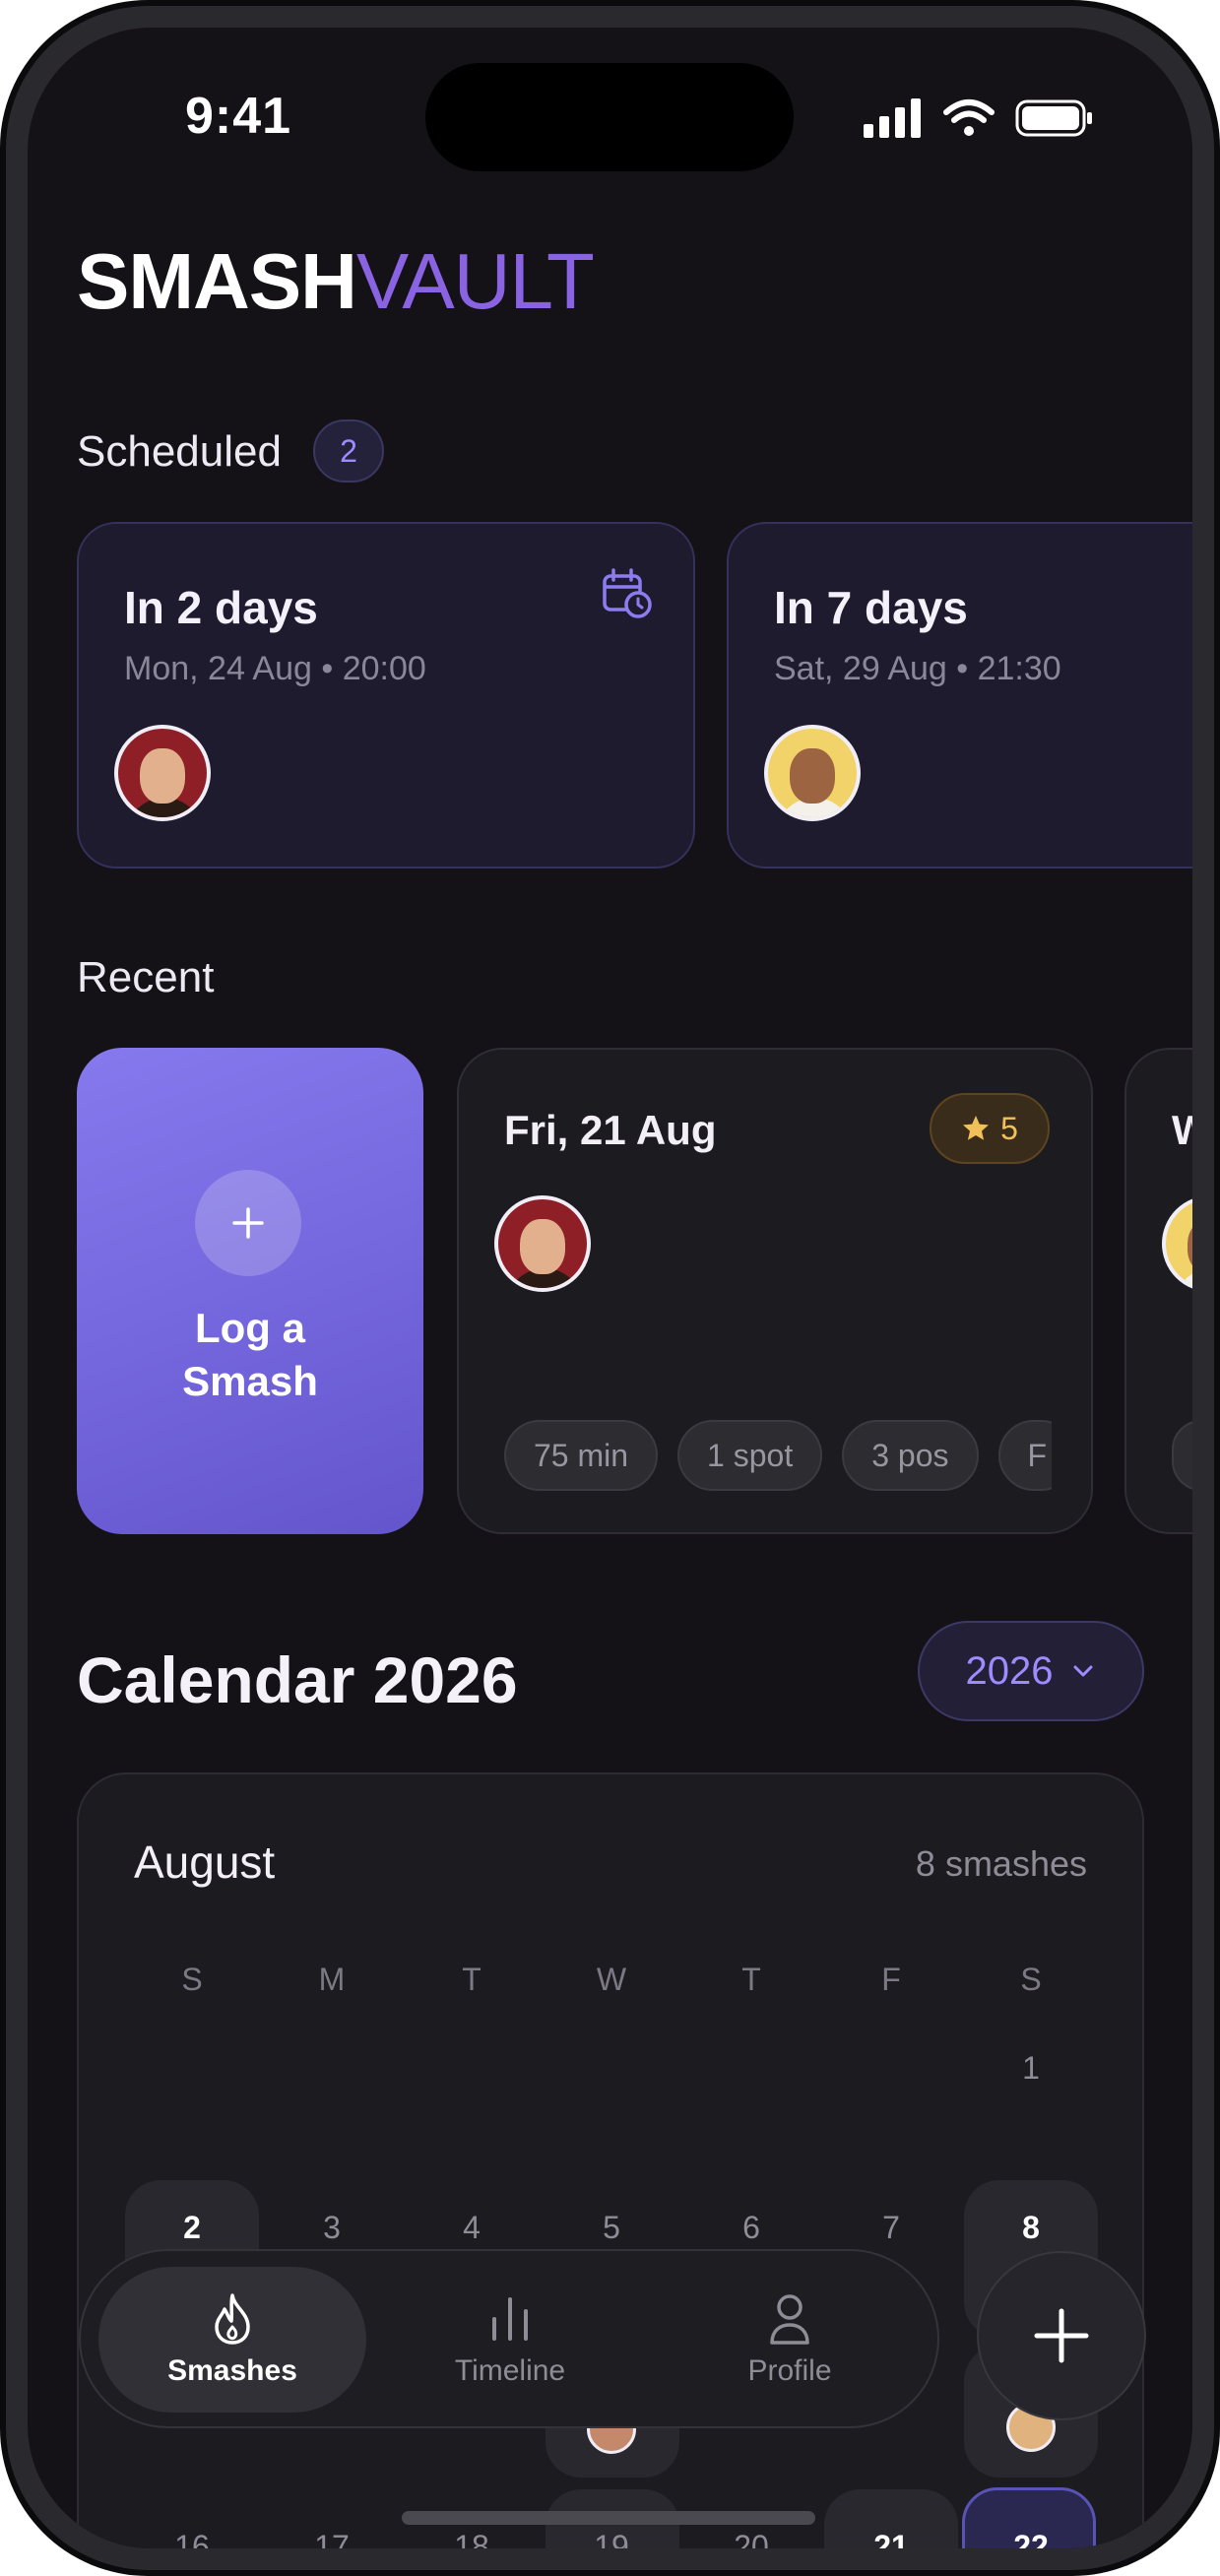  I want to click on stat-chips: 75 min 1 spot 3 pos F, so click(778, 1455).